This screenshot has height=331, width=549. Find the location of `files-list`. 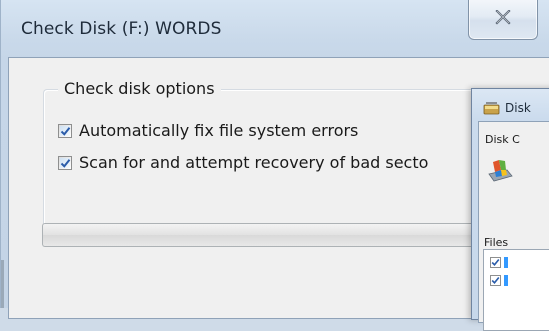

files-list is located at coordinates (516, 290).